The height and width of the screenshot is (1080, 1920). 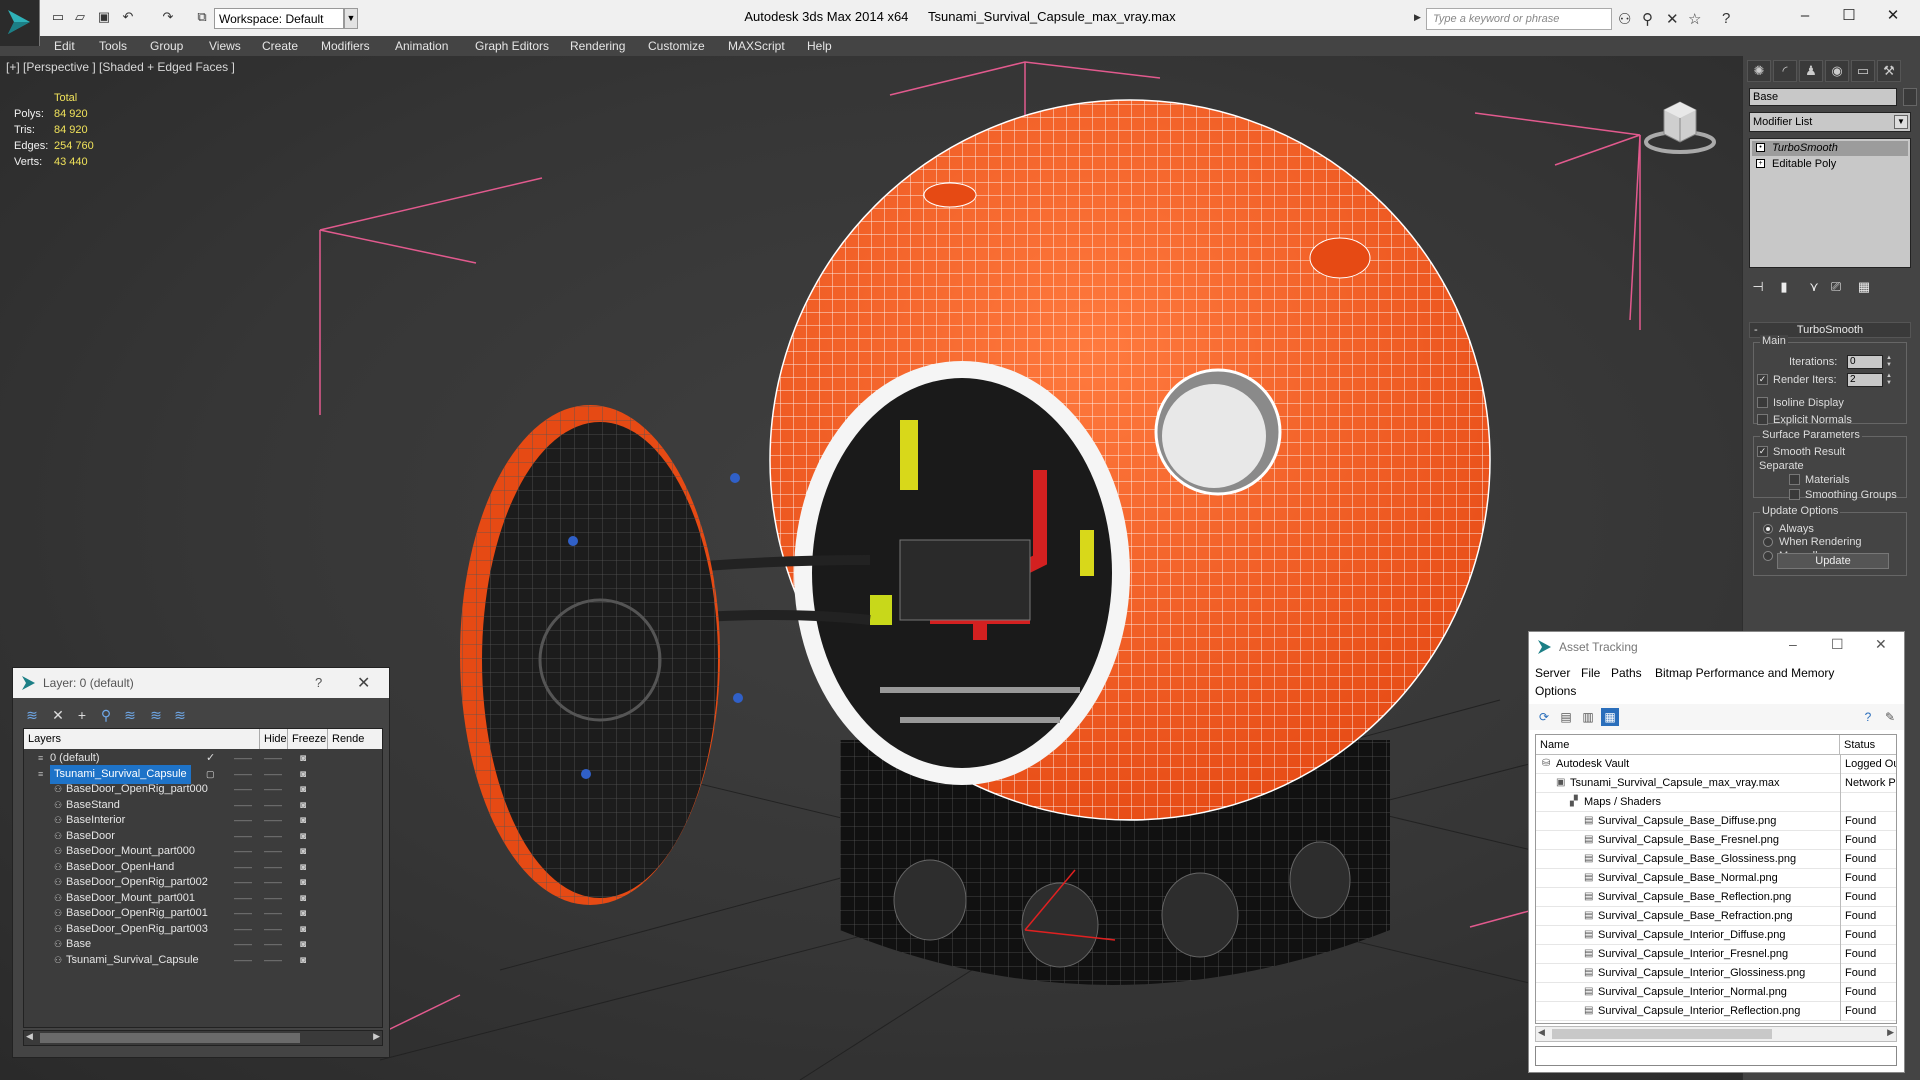 What do you see at coordinates (512, 46) in the screenshot?
I see `menu-graph-editors: Graph Editors` at bounding box center [512, 46].